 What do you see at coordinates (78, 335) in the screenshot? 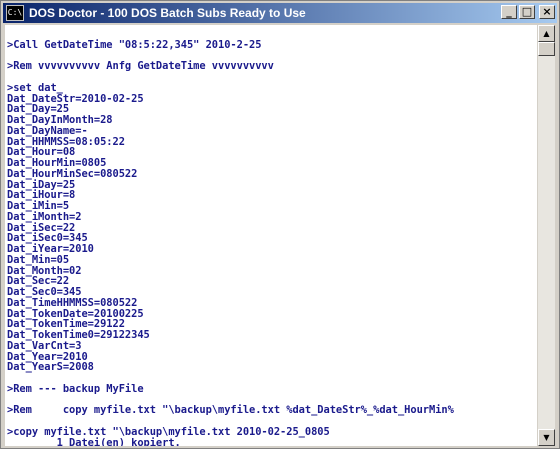
I see `console-line: Dat_TokenTime0=29122345` at bounding box center [78, 335].